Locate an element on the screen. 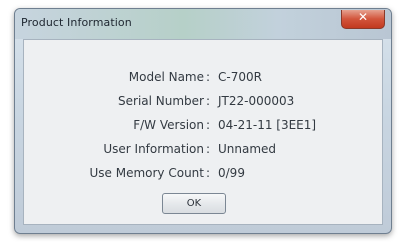  ok-button: OK is located at coordinates (194, 203).